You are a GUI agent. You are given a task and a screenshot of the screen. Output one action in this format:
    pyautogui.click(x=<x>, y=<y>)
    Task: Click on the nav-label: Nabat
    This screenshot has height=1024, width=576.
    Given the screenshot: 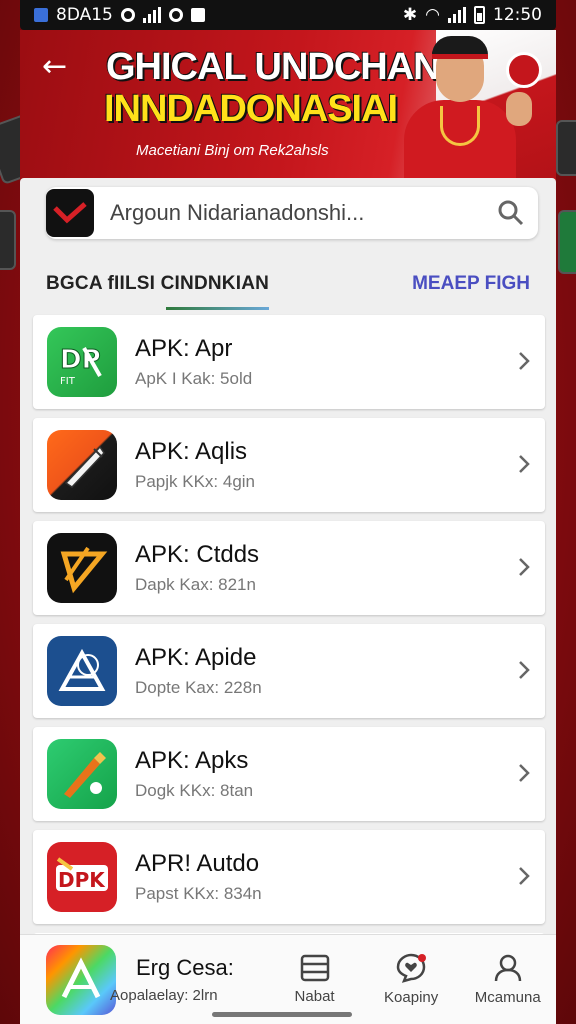 What is the action you would take?
    pyautogui.click(x=314, y=996)
    